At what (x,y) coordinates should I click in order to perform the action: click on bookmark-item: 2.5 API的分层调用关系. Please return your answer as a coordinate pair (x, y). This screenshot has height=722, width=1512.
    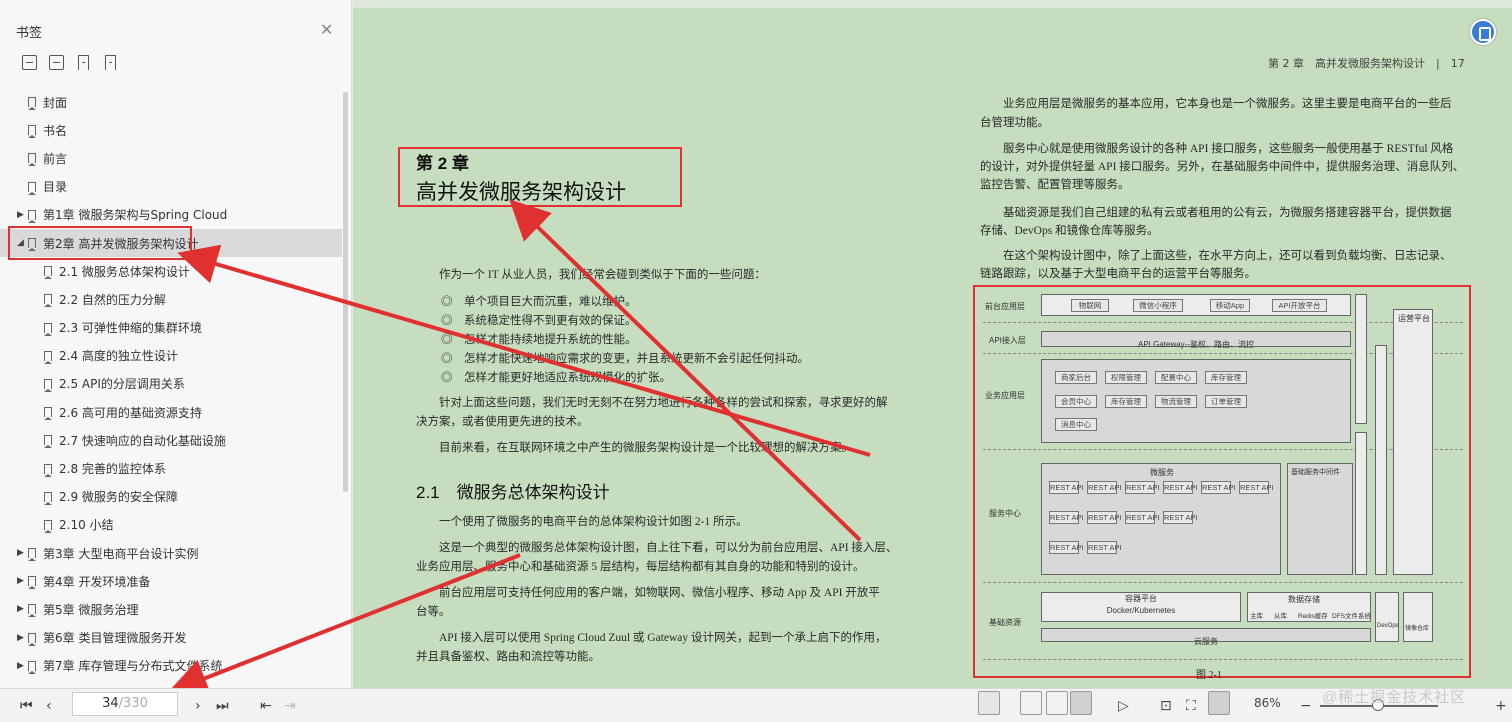
    Looking at the image, I should click on (171, 384).